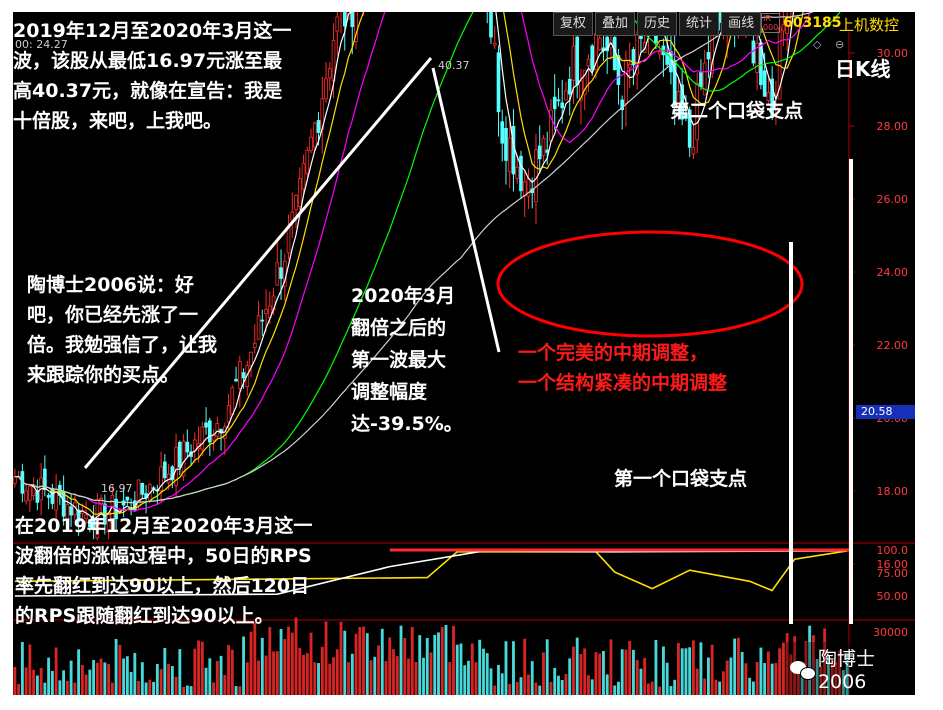 The width and height of the screenshot is (943, 710). Describe the element at coordinates (890, 632) in the screenshot. I see `volume-tick-label: 30000` at that location.